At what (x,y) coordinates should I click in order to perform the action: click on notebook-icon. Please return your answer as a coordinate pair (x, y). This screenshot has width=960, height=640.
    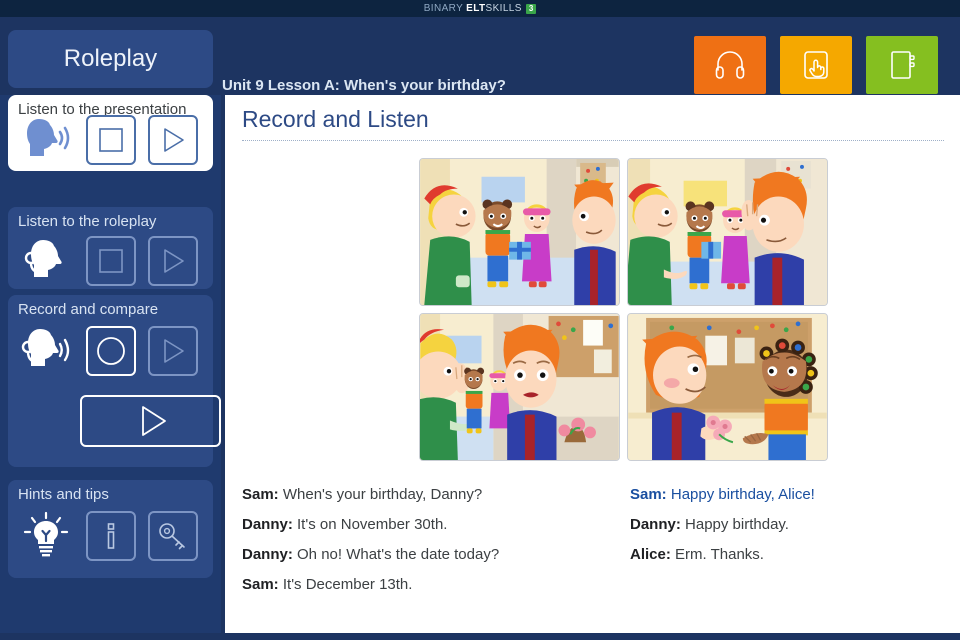
    Looking at the image, I should click on (903, 65).